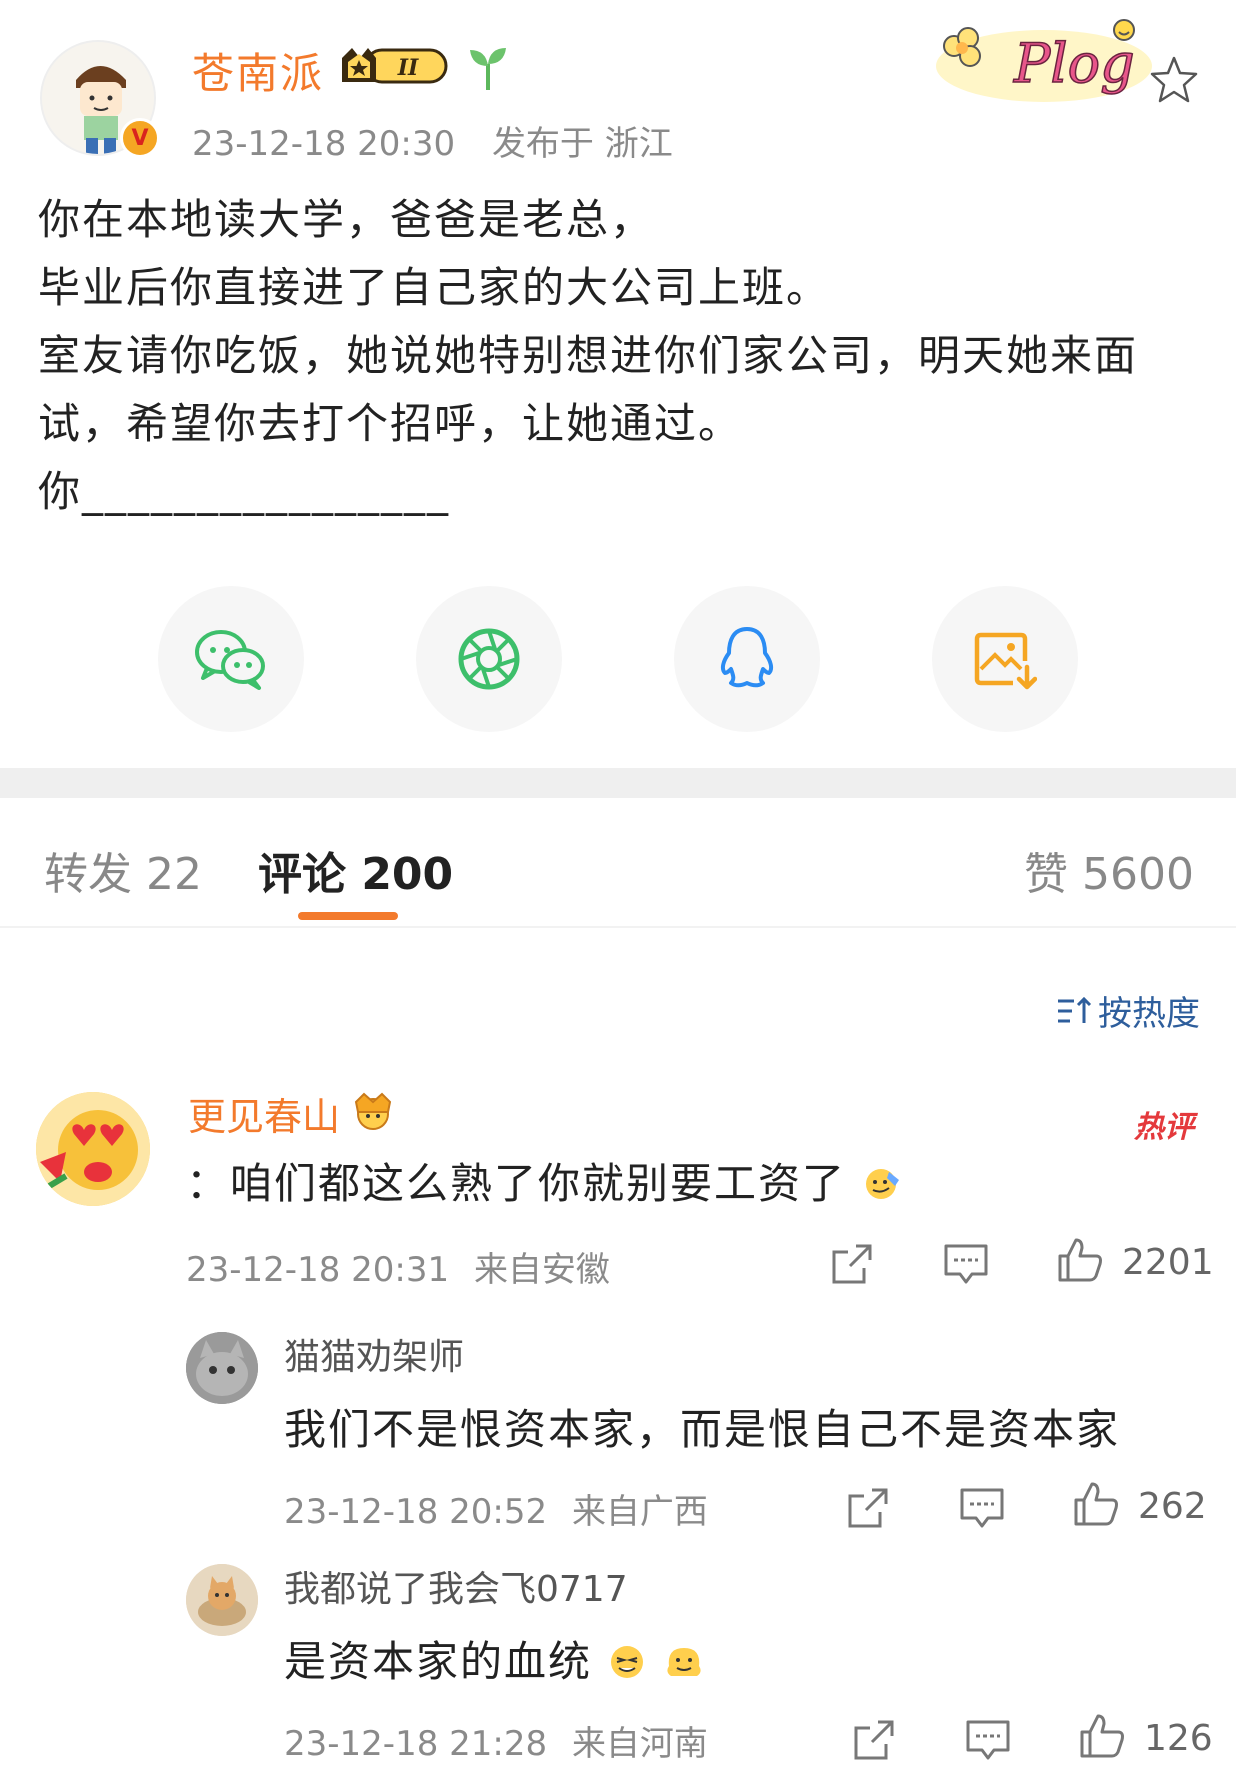 The height and width of the screenshot is (1782, 1236). I want to click on author-avatar: V, so click(100, 99).